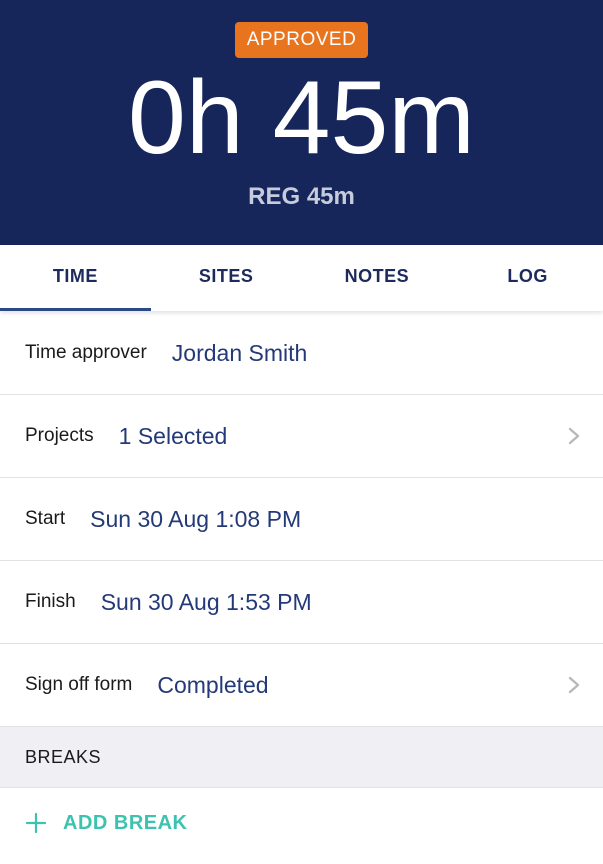  What do you see at coordinates (301, 196) in the screenshot?
I see `duration-breakdown: REG 45m` at bounding box center [301, 196].